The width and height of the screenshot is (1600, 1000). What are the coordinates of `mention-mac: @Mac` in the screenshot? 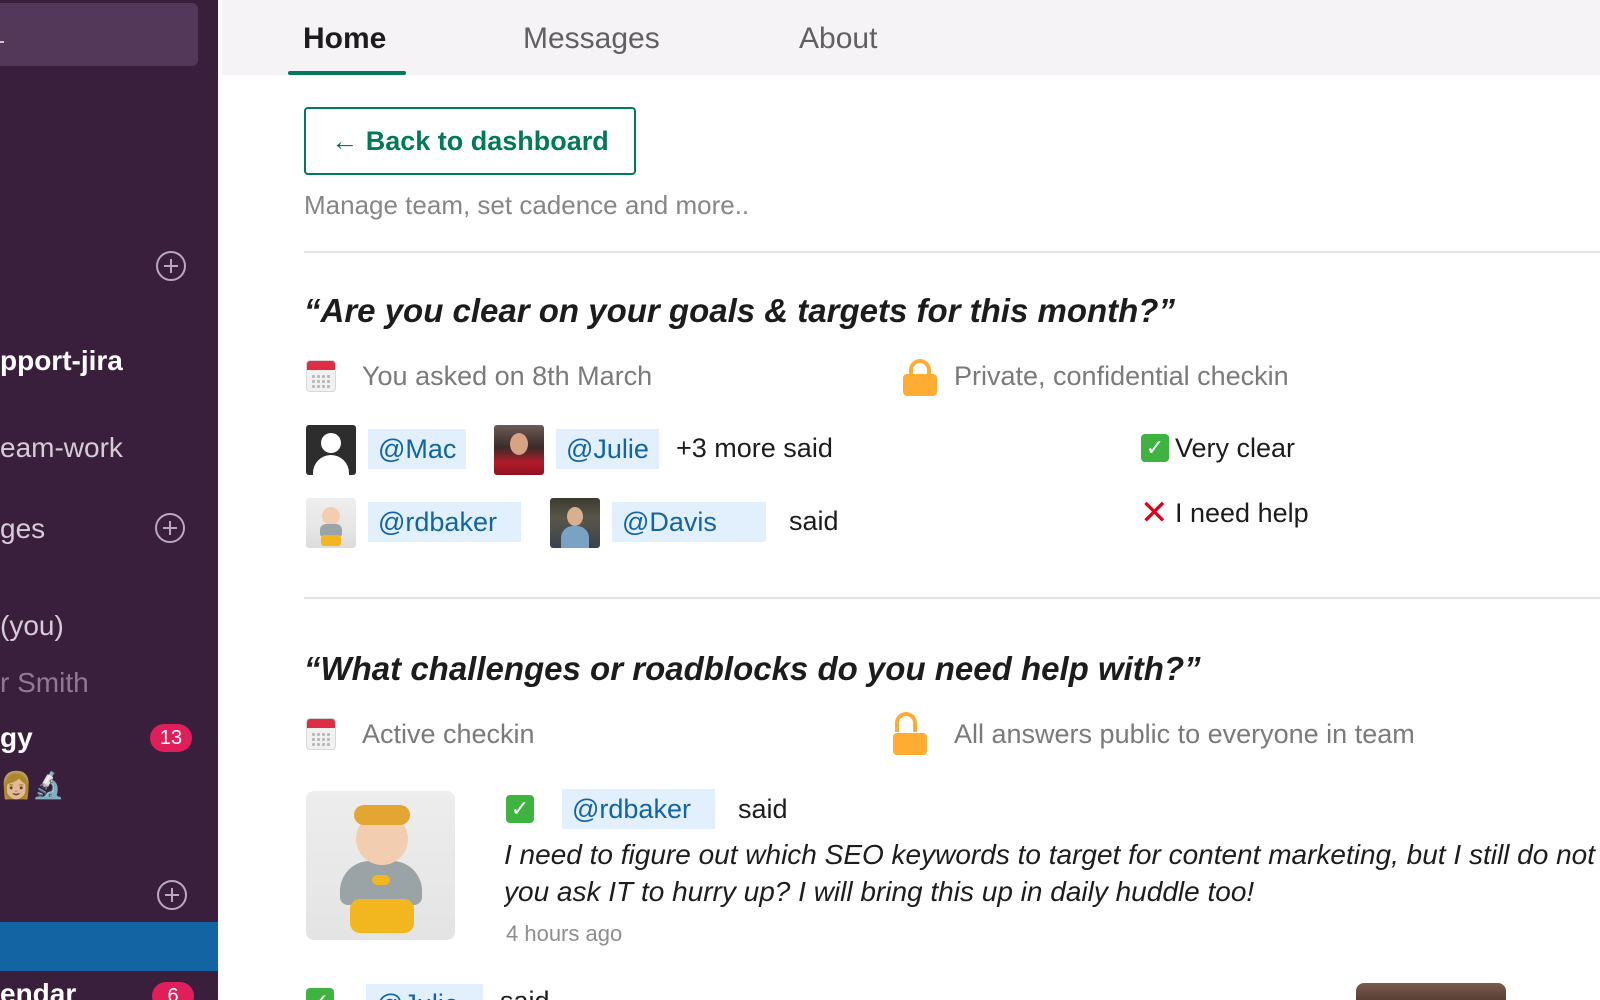 It's located at (417, 449).